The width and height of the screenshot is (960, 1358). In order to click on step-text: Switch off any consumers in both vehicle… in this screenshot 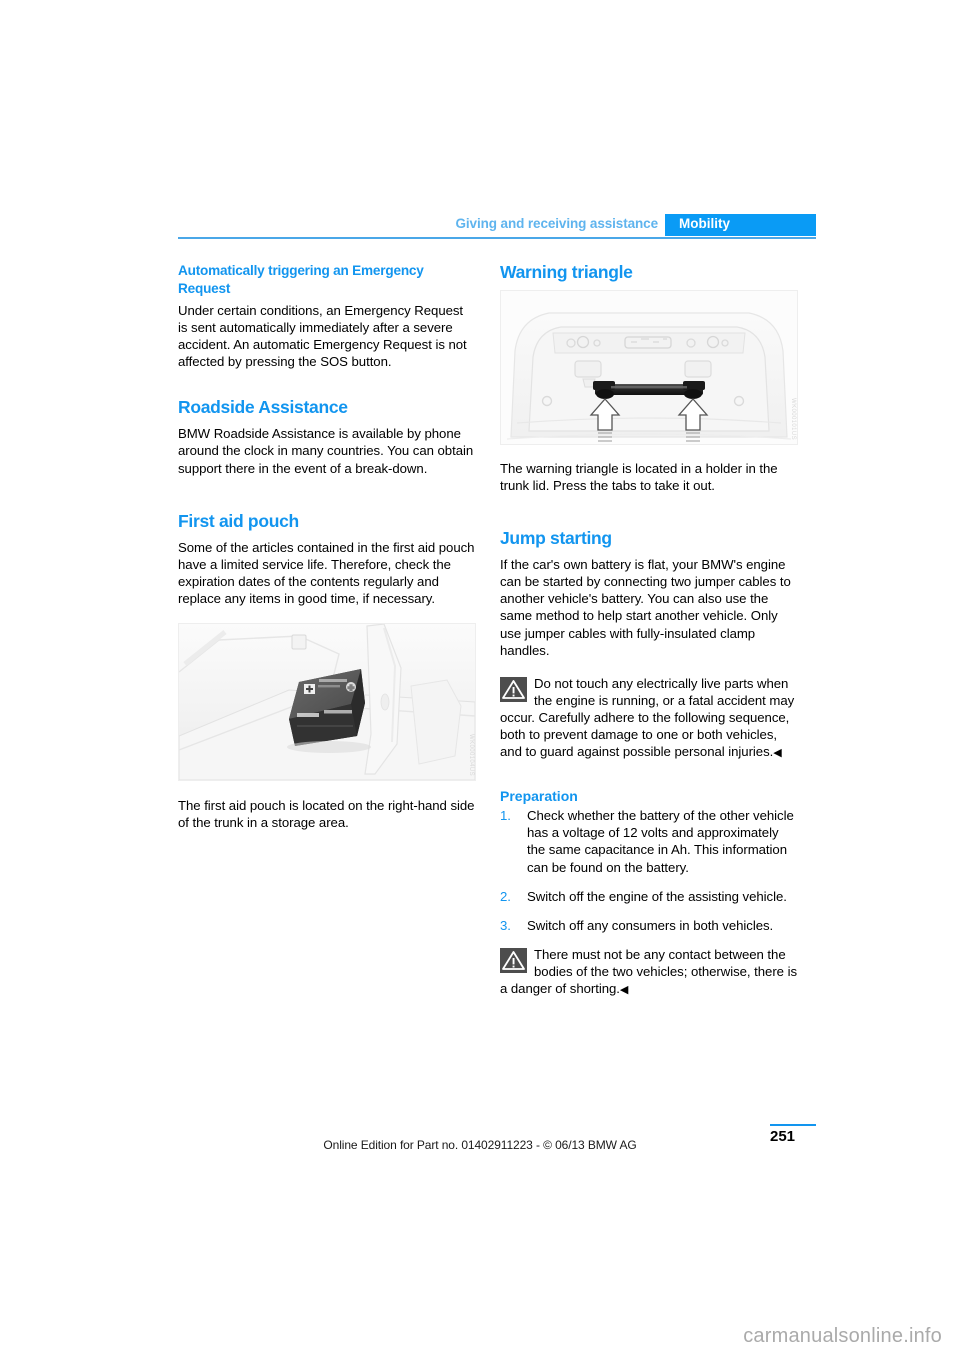, I will do `click(650, 925)`.